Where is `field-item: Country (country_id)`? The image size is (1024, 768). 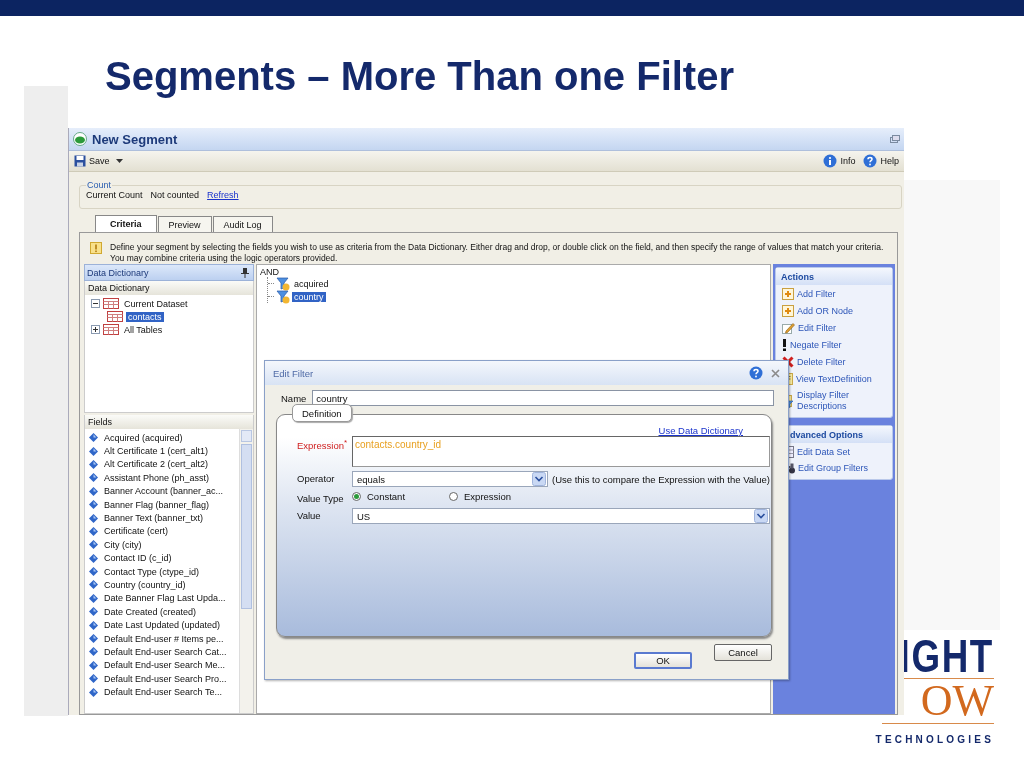 field-item: Country (country_id) is located at coordinates (145, 585).